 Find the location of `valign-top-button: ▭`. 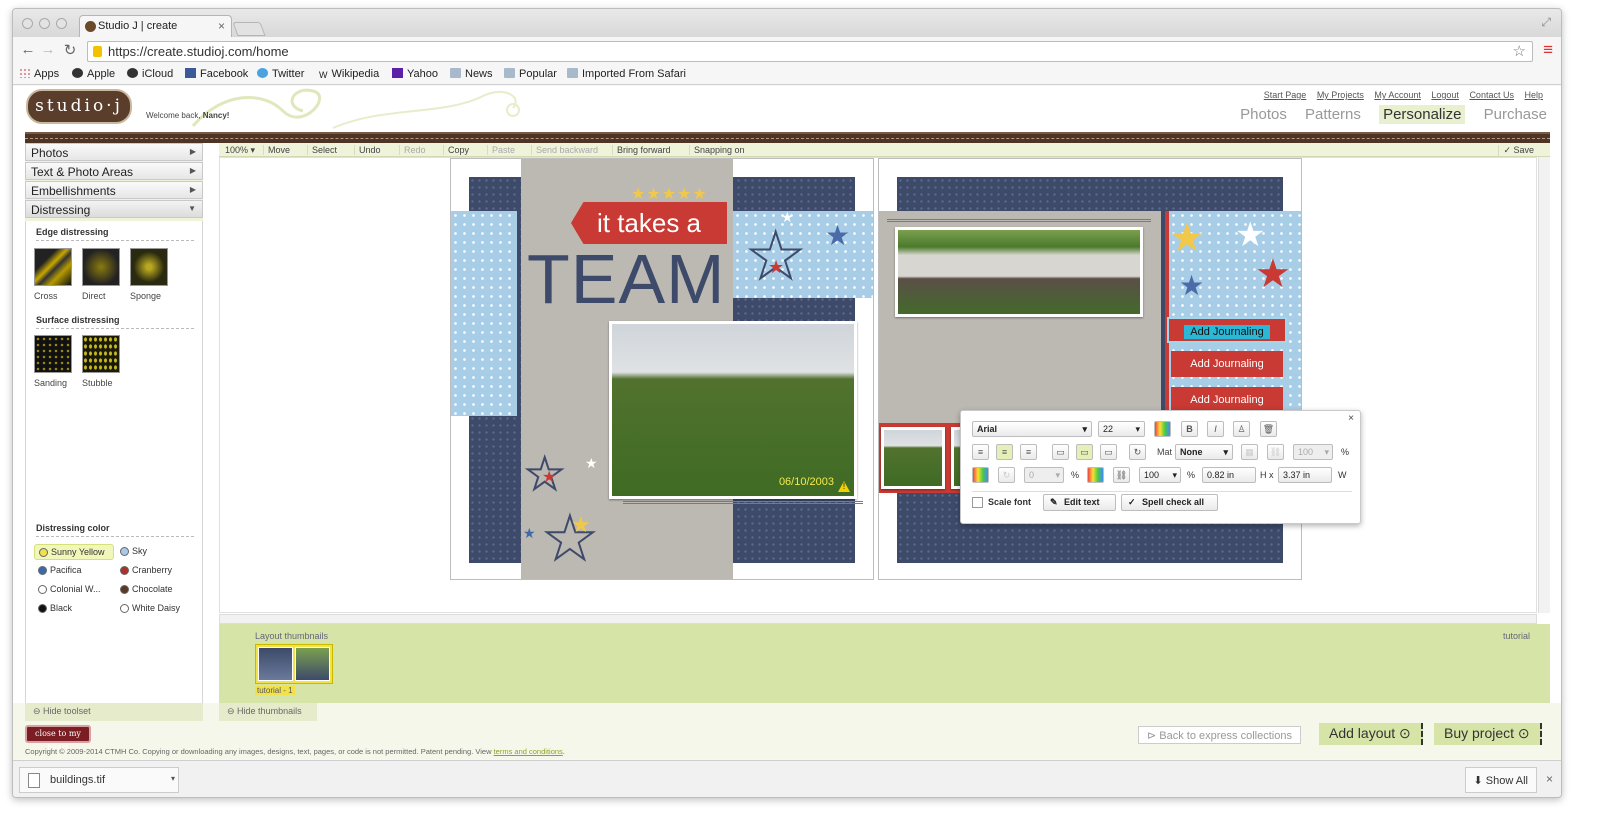

valign-top-button: ▭ is located at coordinates (1060, 452).